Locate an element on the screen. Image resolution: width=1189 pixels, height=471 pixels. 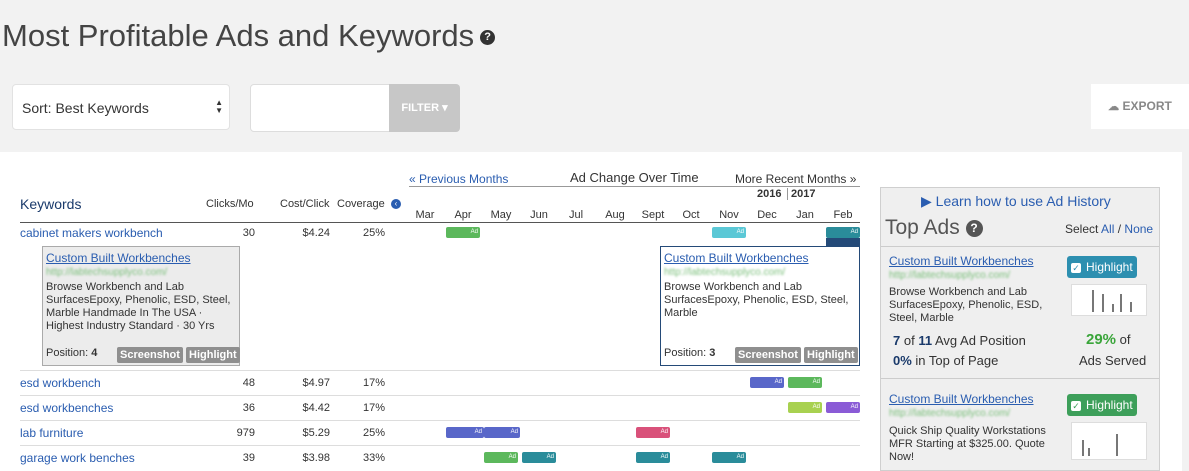
month-label: Apr is located at coordinates (463, 215).